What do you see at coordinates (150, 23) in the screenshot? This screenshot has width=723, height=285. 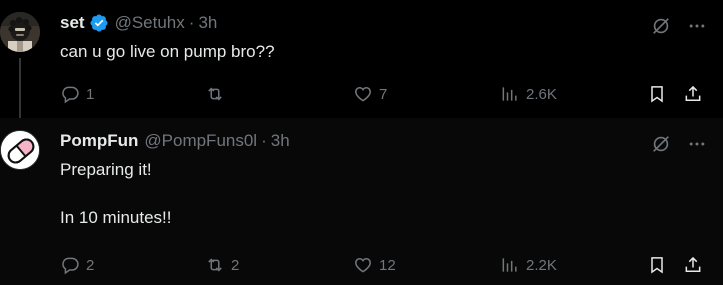 I see `user-handle: @Setuhx` at bounding box center [150, 23].